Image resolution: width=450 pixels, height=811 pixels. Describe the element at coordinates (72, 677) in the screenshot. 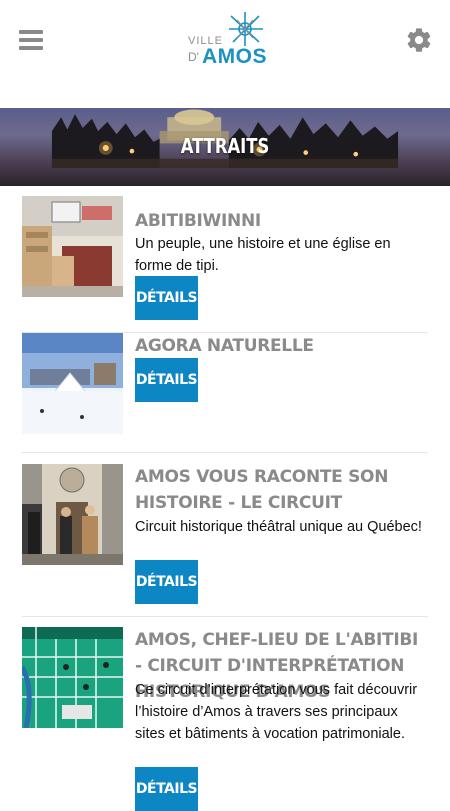

I see `circuit-interpretation-map-thumbnail` at that location.